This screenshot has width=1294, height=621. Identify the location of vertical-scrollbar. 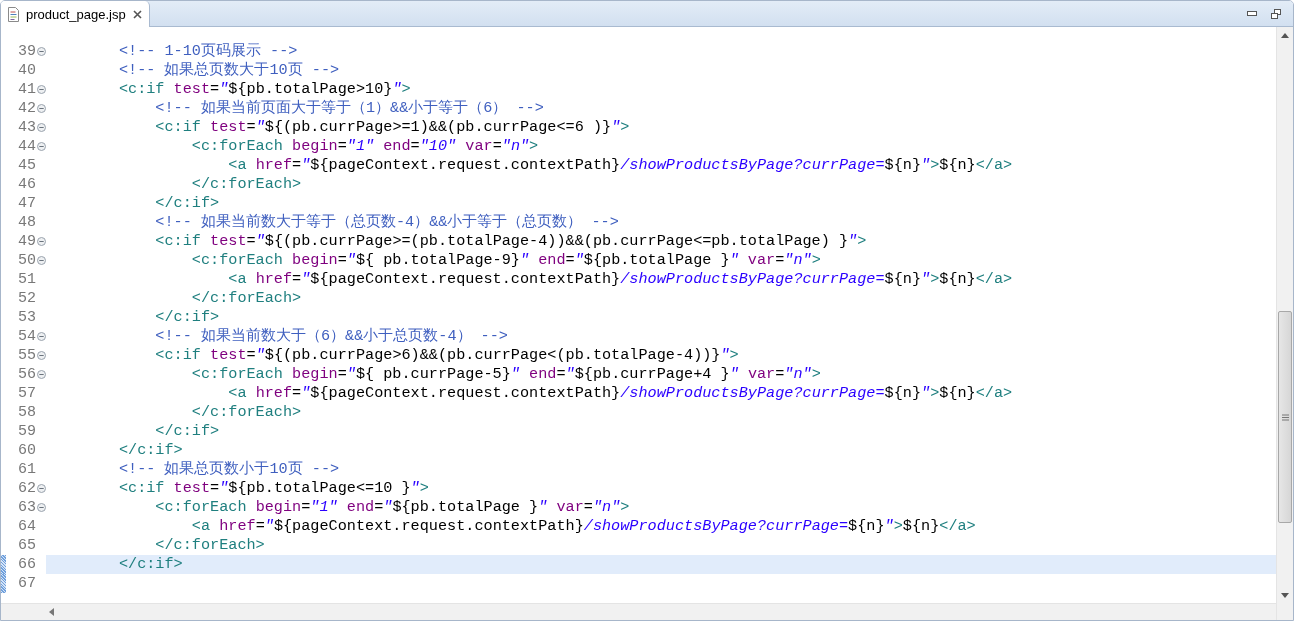
(1284, 323).